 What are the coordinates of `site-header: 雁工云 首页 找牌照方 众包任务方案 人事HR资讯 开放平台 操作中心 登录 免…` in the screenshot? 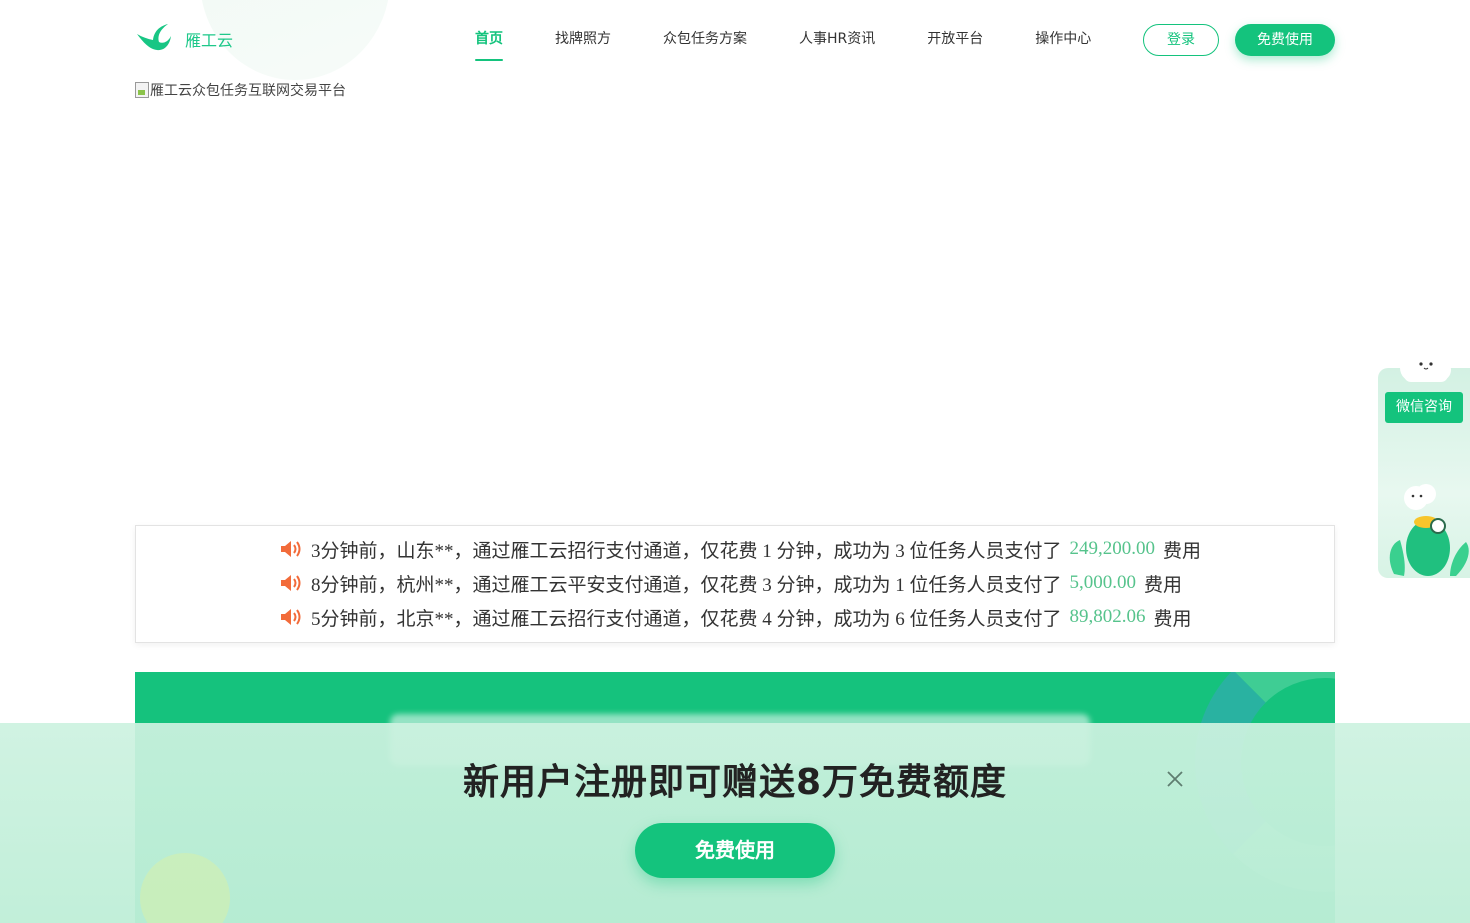 It's located at (735, 40).